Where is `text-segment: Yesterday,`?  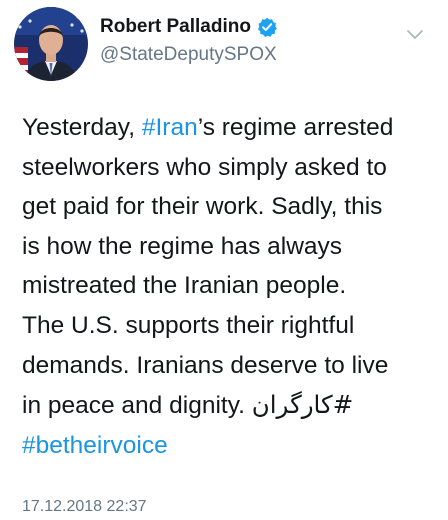 text-segment: Yesterday, is located at coordinates (82, 127).